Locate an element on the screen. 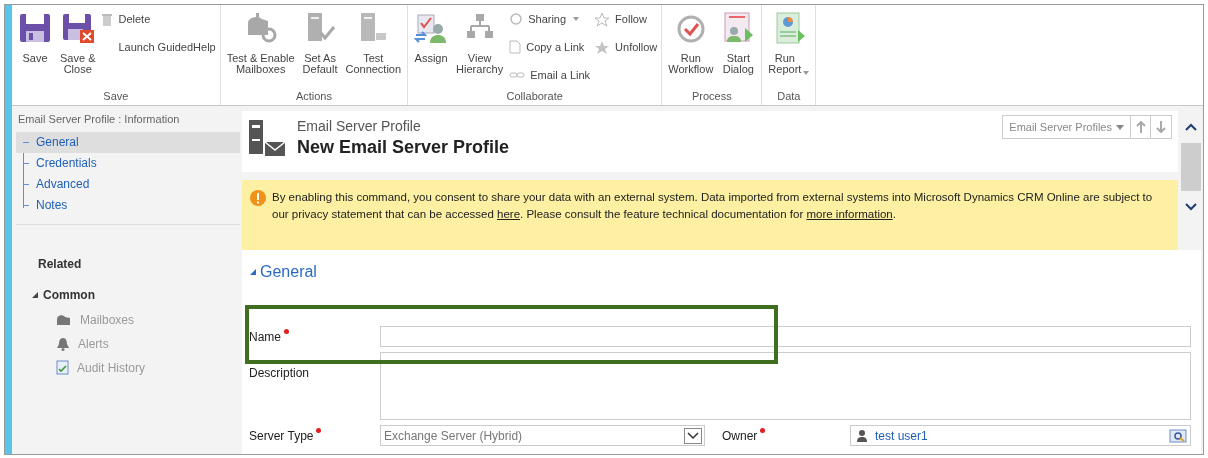 Image resolution: width=1208 pixels, height=458 pixels. group-label: Actions is located at coordinates (313, 96).